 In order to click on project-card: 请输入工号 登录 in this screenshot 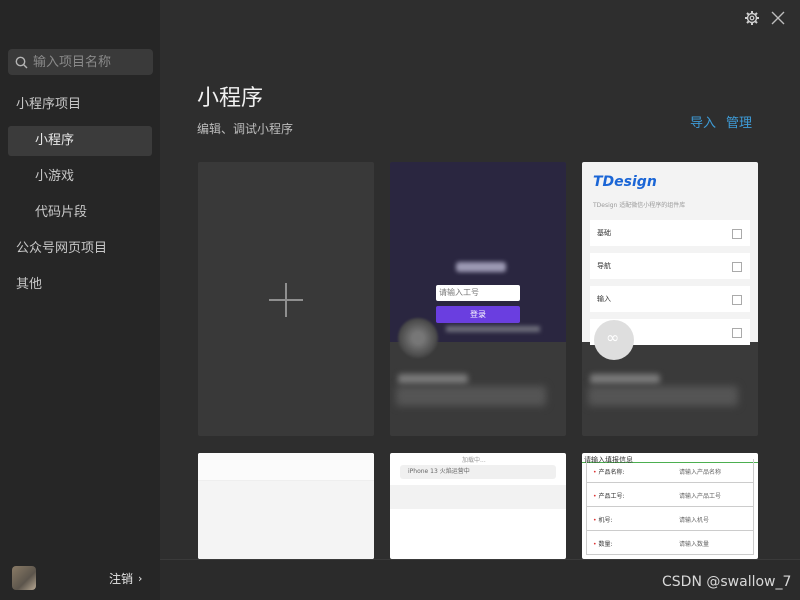, I will do `click(478, 299)`.